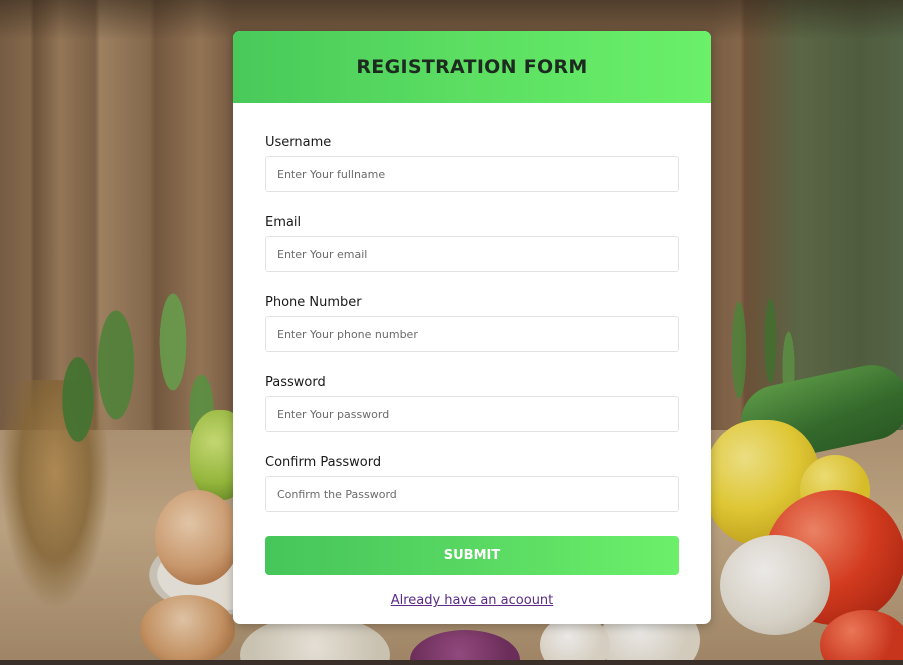  Describe the element at coordinates (472, 174) in the screenshot. I see `username-input` at that location.